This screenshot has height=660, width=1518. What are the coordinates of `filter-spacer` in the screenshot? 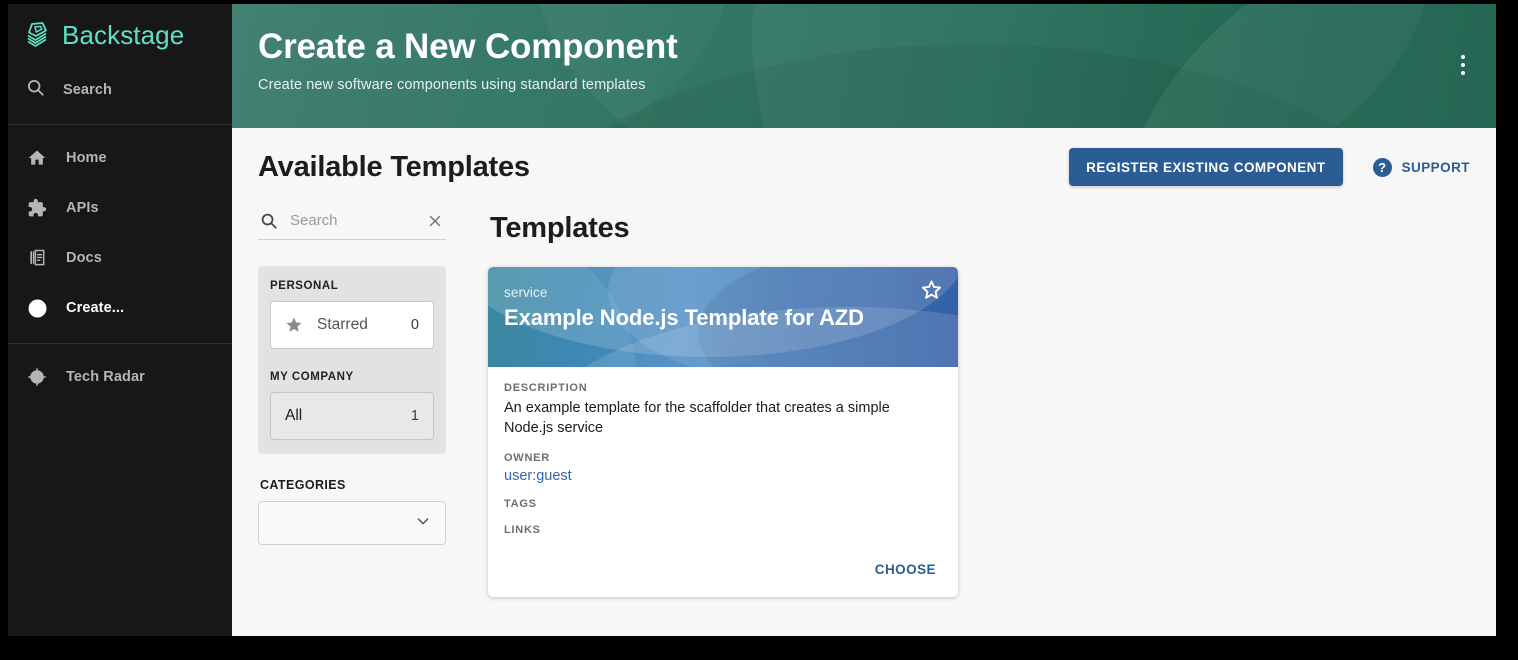 It's located at (352, 360).